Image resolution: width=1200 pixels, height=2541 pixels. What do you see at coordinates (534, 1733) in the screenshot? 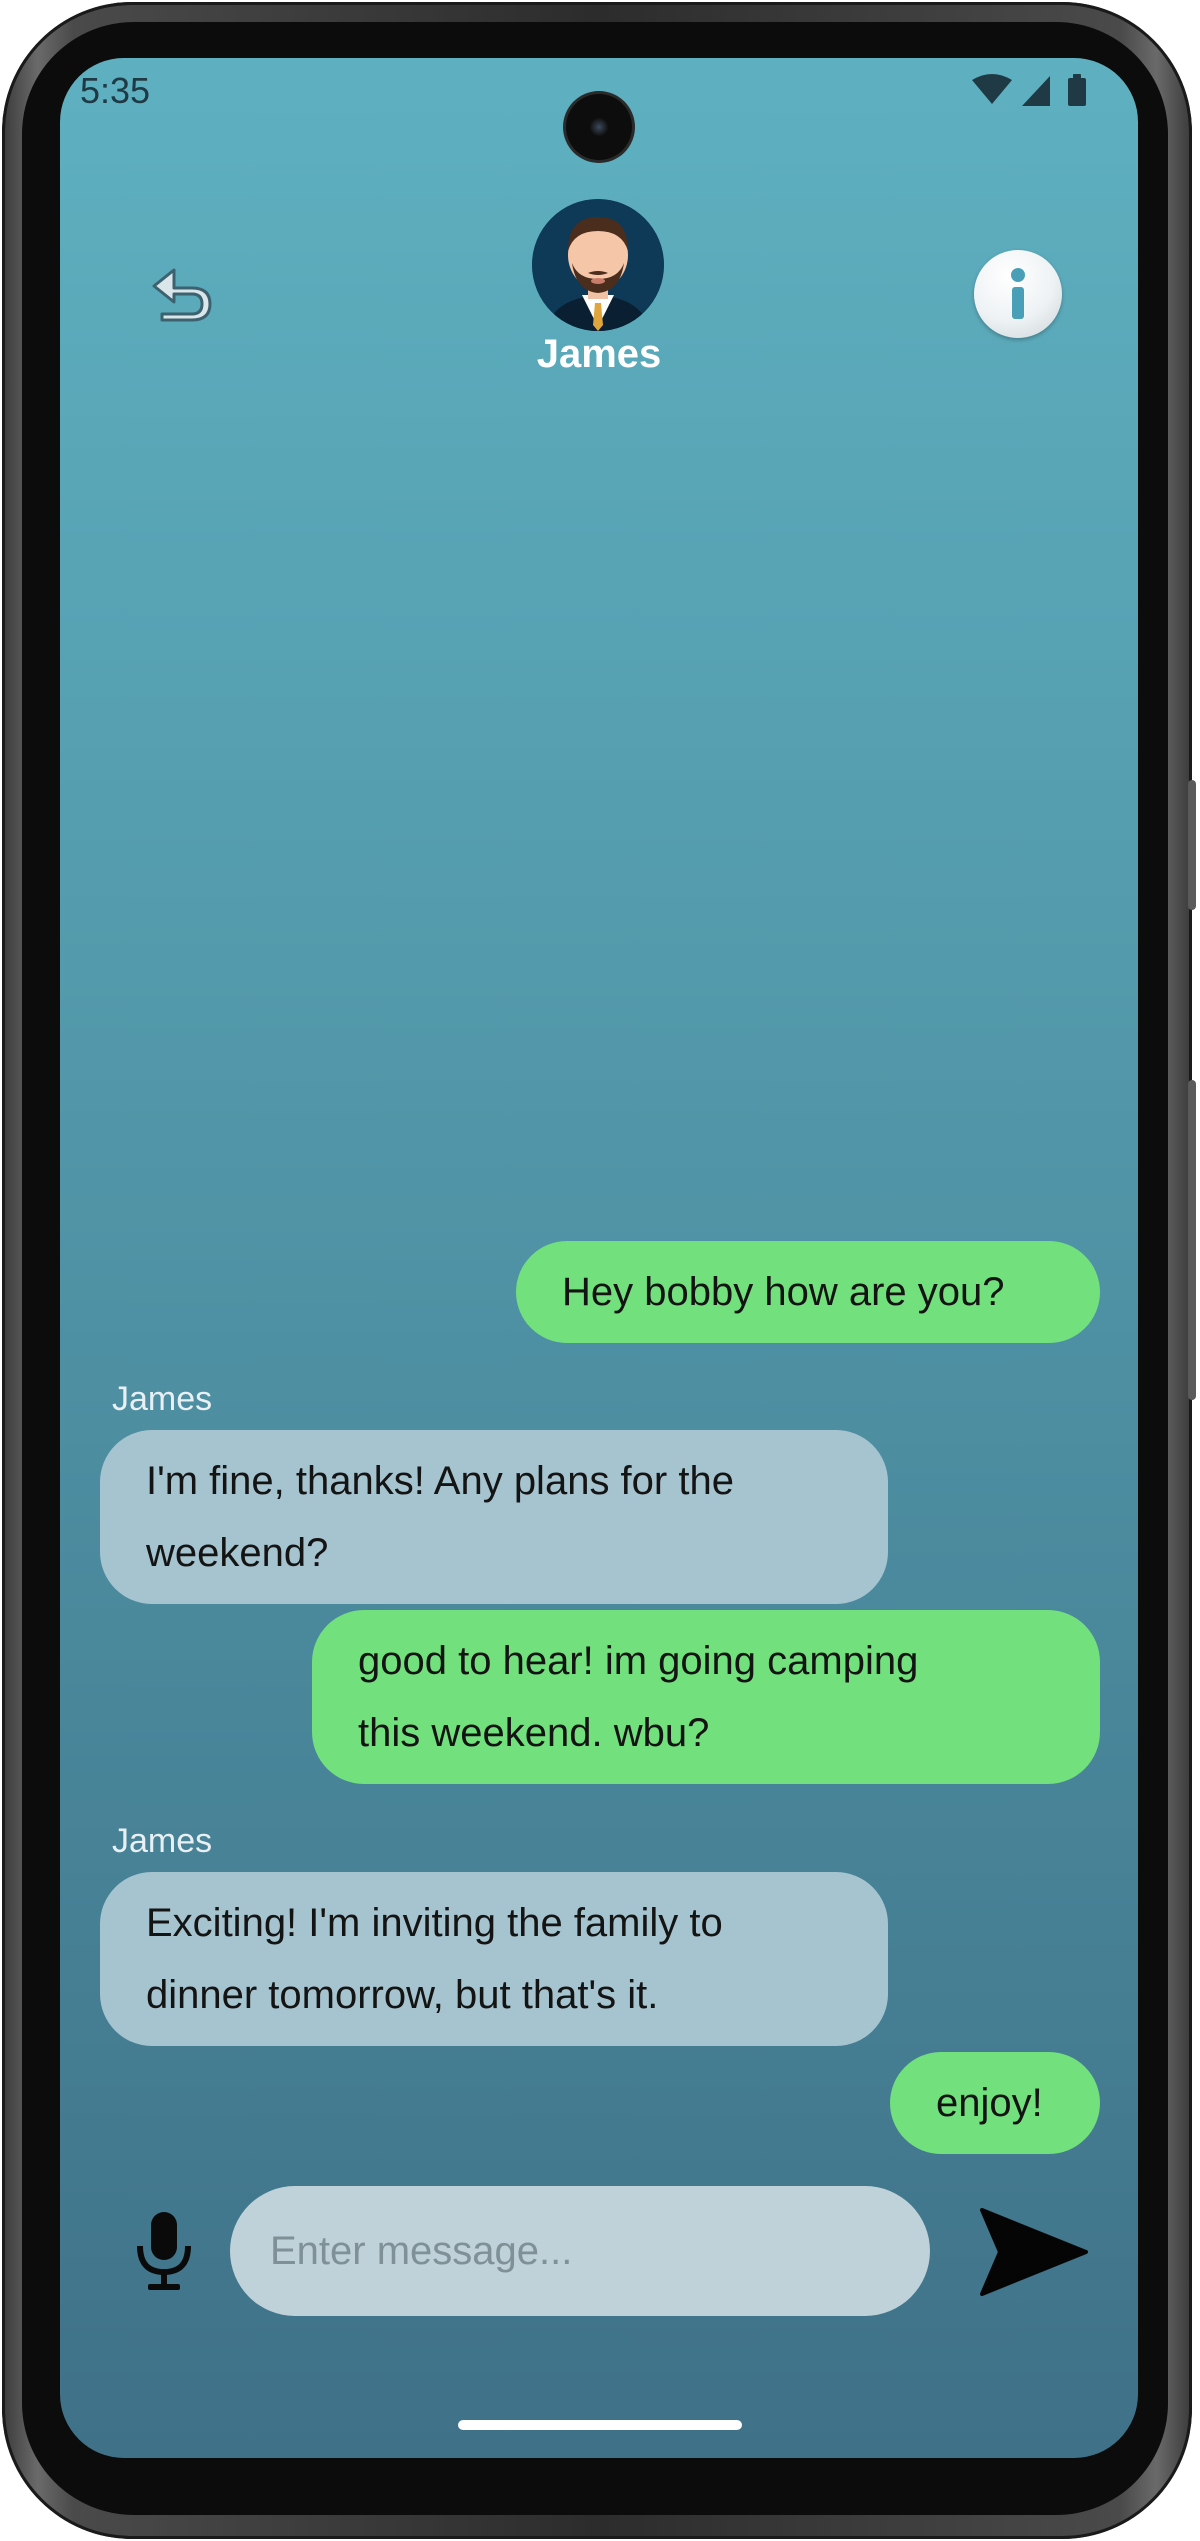
I see `message-text-line: this weekend. wbu?` at bounding box center [534, 1733].